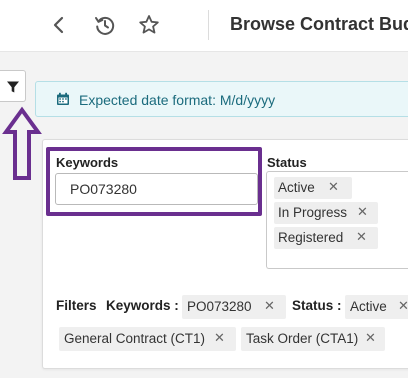  What do you see at coordinates (59, 25) in the screenshot?
I see `back-chevron-icon` at bounding box center [59, 25].